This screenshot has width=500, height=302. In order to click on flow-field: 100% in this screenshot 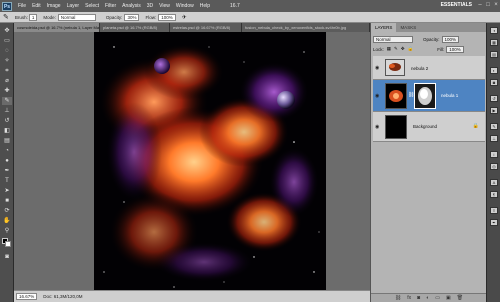, I will do `click(167, 17)`.